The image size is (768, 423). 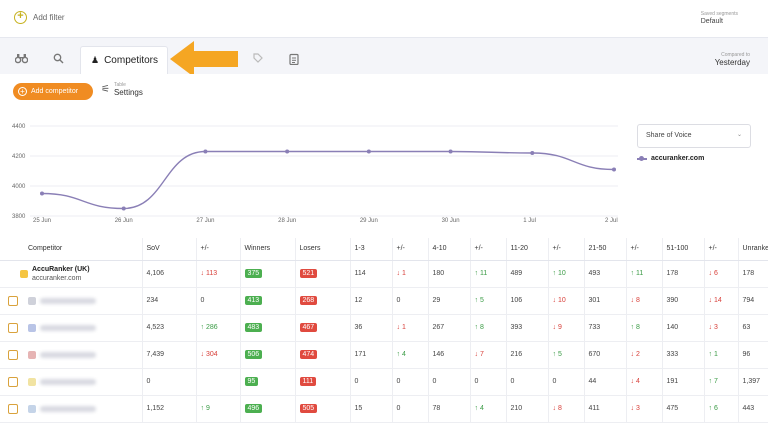 I want to click on competitor-name: AccuRanker (UK), so click(x=61, y=269).